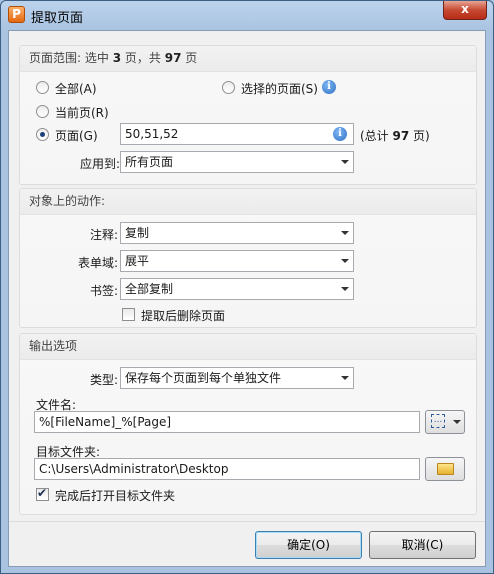  Describe the element at coordinates (16, 14) in the screenshot. I see `app-logo-icon: P` at that location.